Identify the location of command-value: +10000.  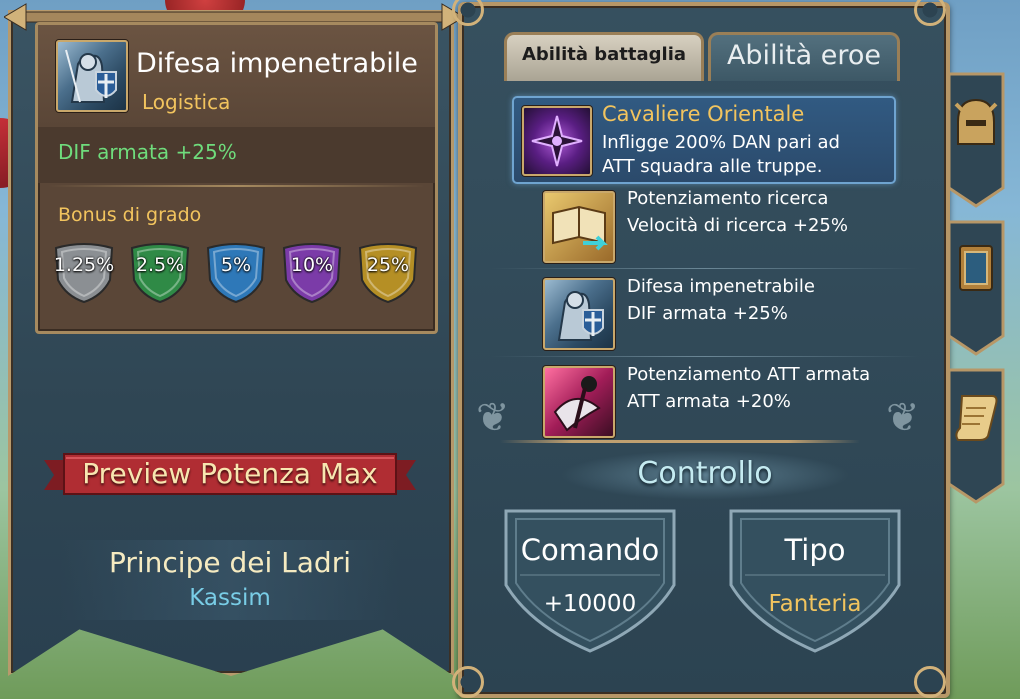
(590, 604).